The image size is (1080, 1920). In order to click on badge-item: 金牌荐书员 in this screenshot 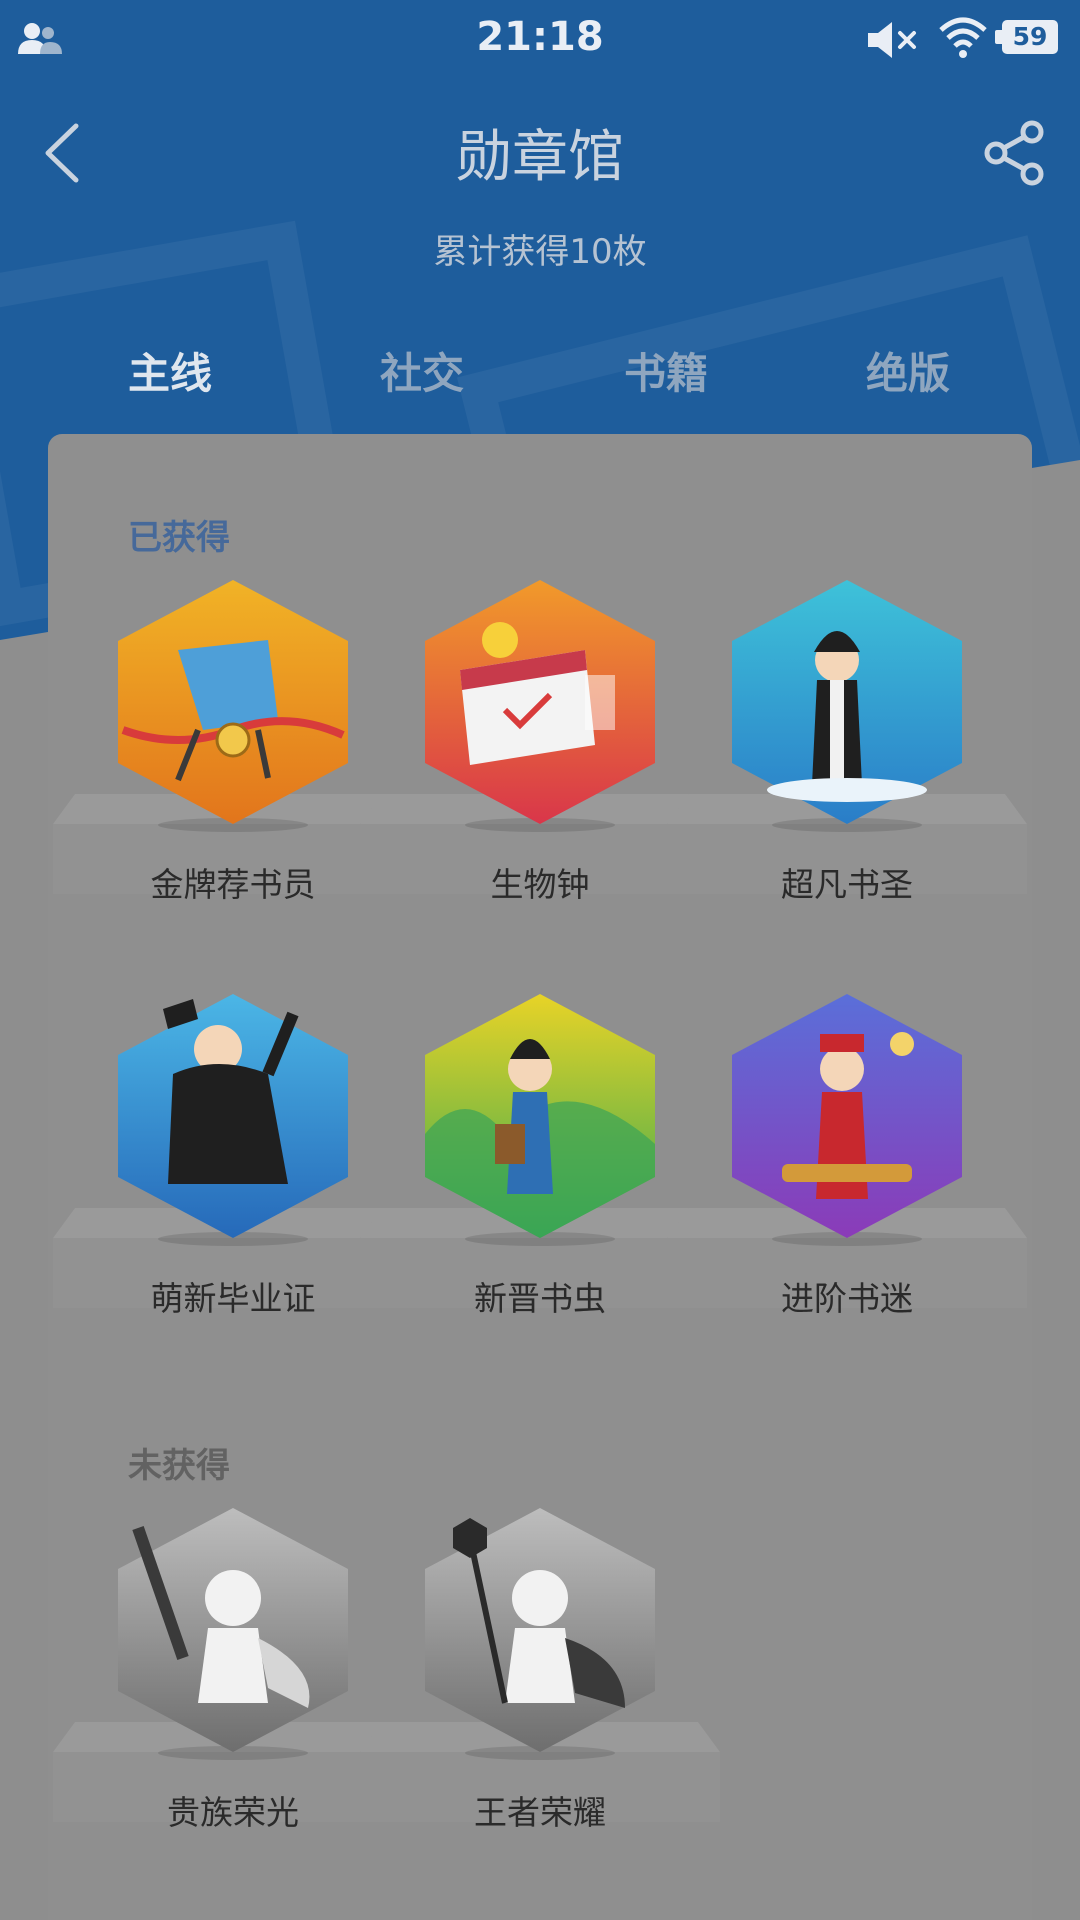, I will do `click(233, 750)`.